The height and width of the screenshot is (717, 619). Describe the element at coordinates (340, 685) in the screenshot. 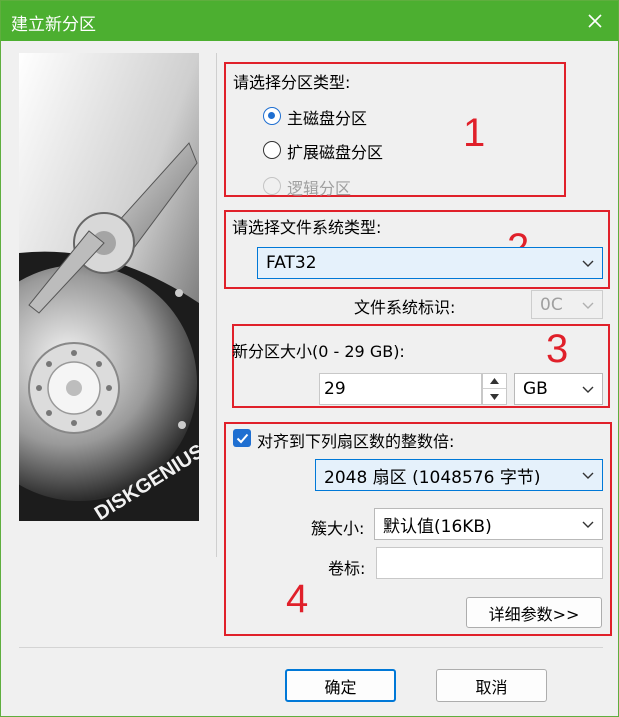

I see `ok-button: 确定` at that location.